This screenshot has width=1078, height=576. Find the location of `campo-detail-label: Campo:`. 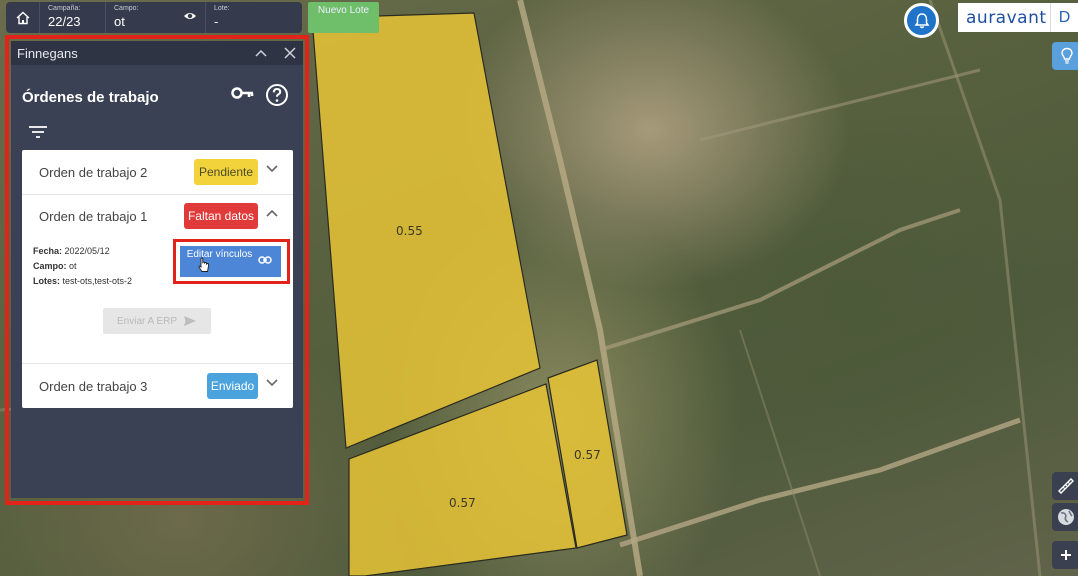

campo-detail-label: Campo: is located at coordinates (50, 266).